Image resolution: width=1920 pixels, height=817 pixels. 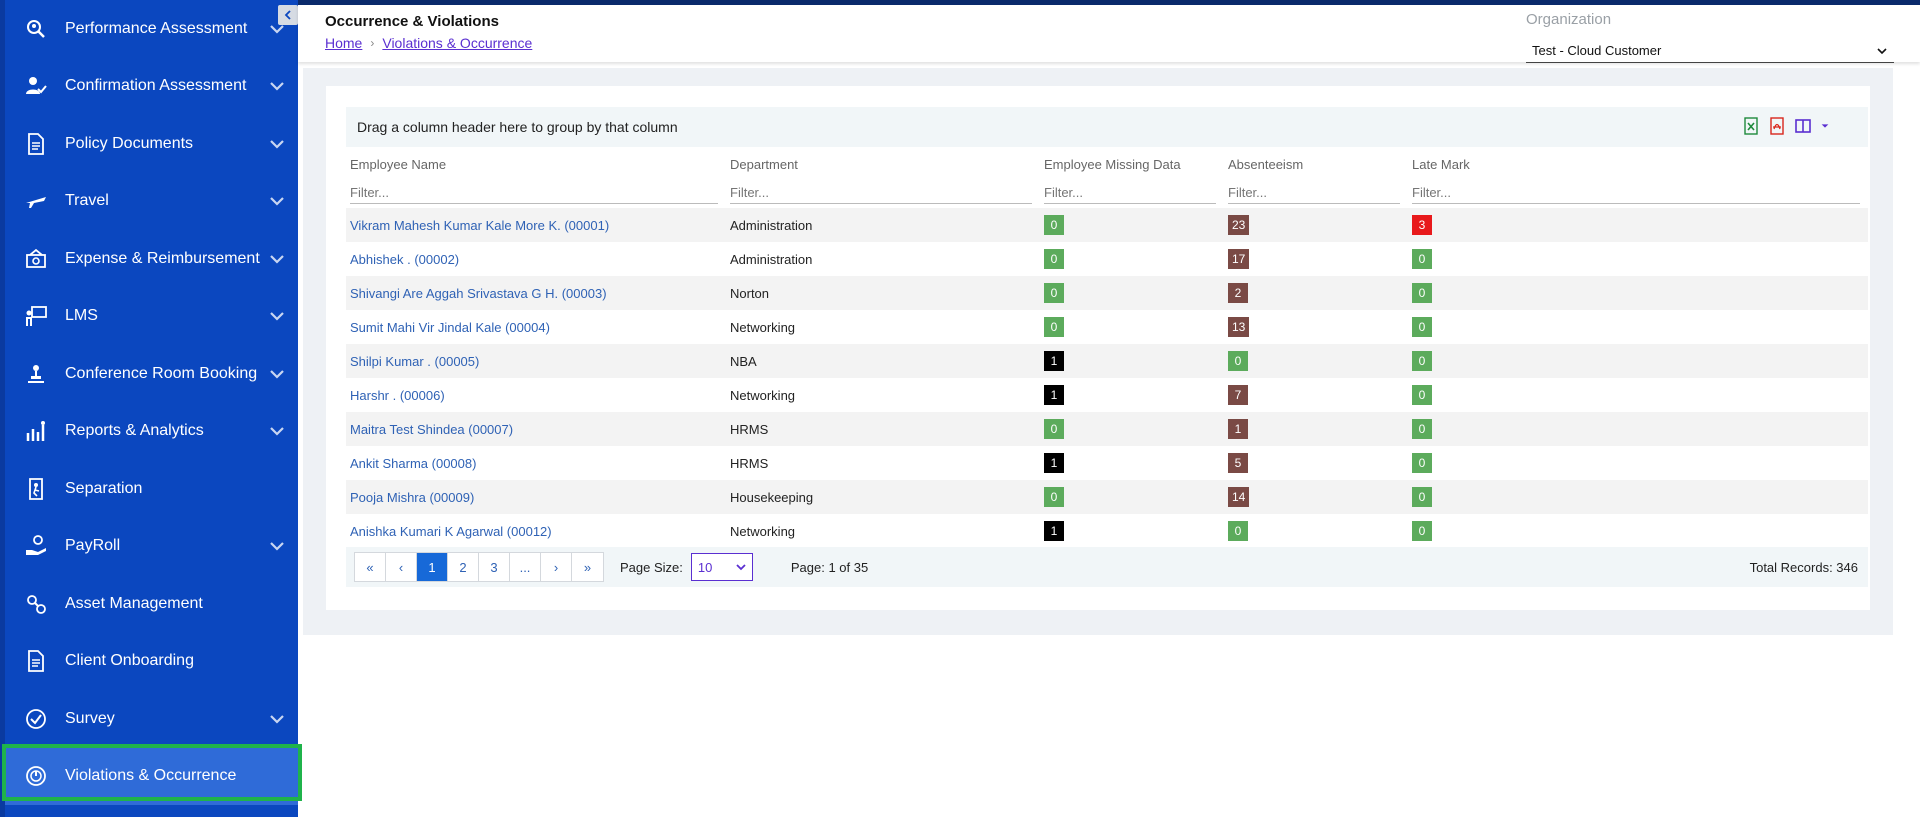 What do you see at coordinates (431, 429) in the screenshot?
I see `employee-link: Maitra Test Shindea (00007)` at bounding box center [431, 429].